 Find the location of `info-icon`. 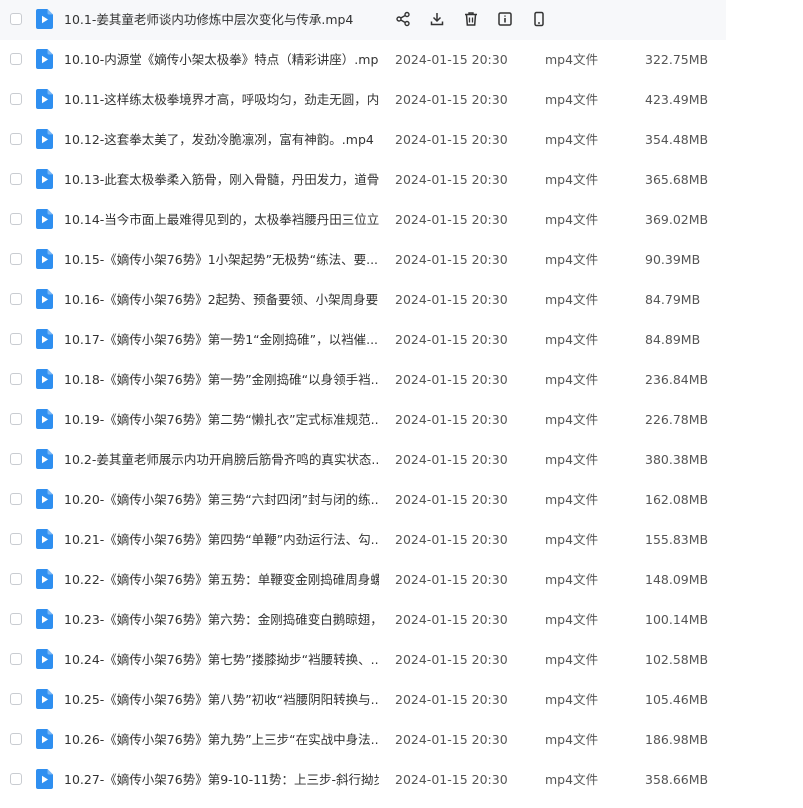

info-icon is located at coordinates (505, 19).